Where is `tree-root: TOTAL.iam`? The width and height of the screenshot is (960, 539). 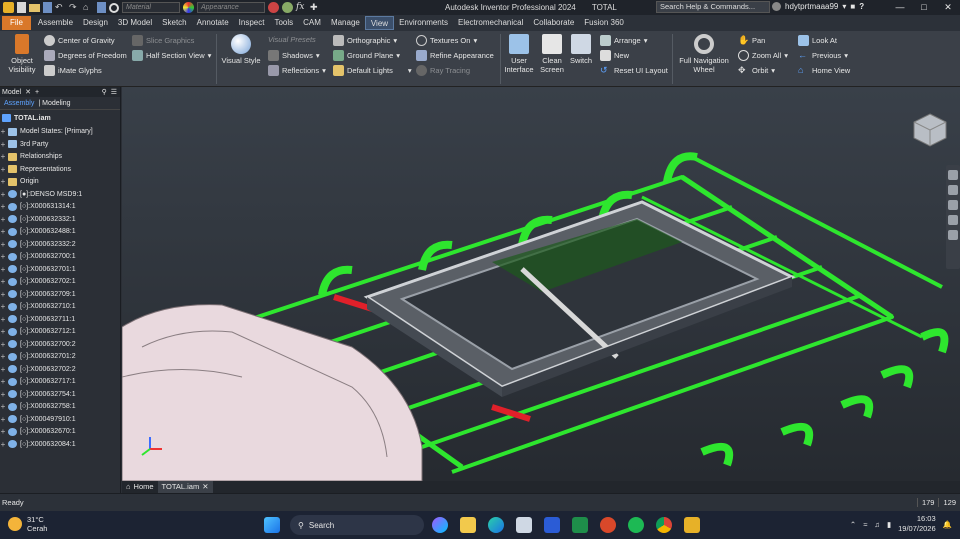 tree-root: TOTAL.iam is located at coordinates (60, 118).